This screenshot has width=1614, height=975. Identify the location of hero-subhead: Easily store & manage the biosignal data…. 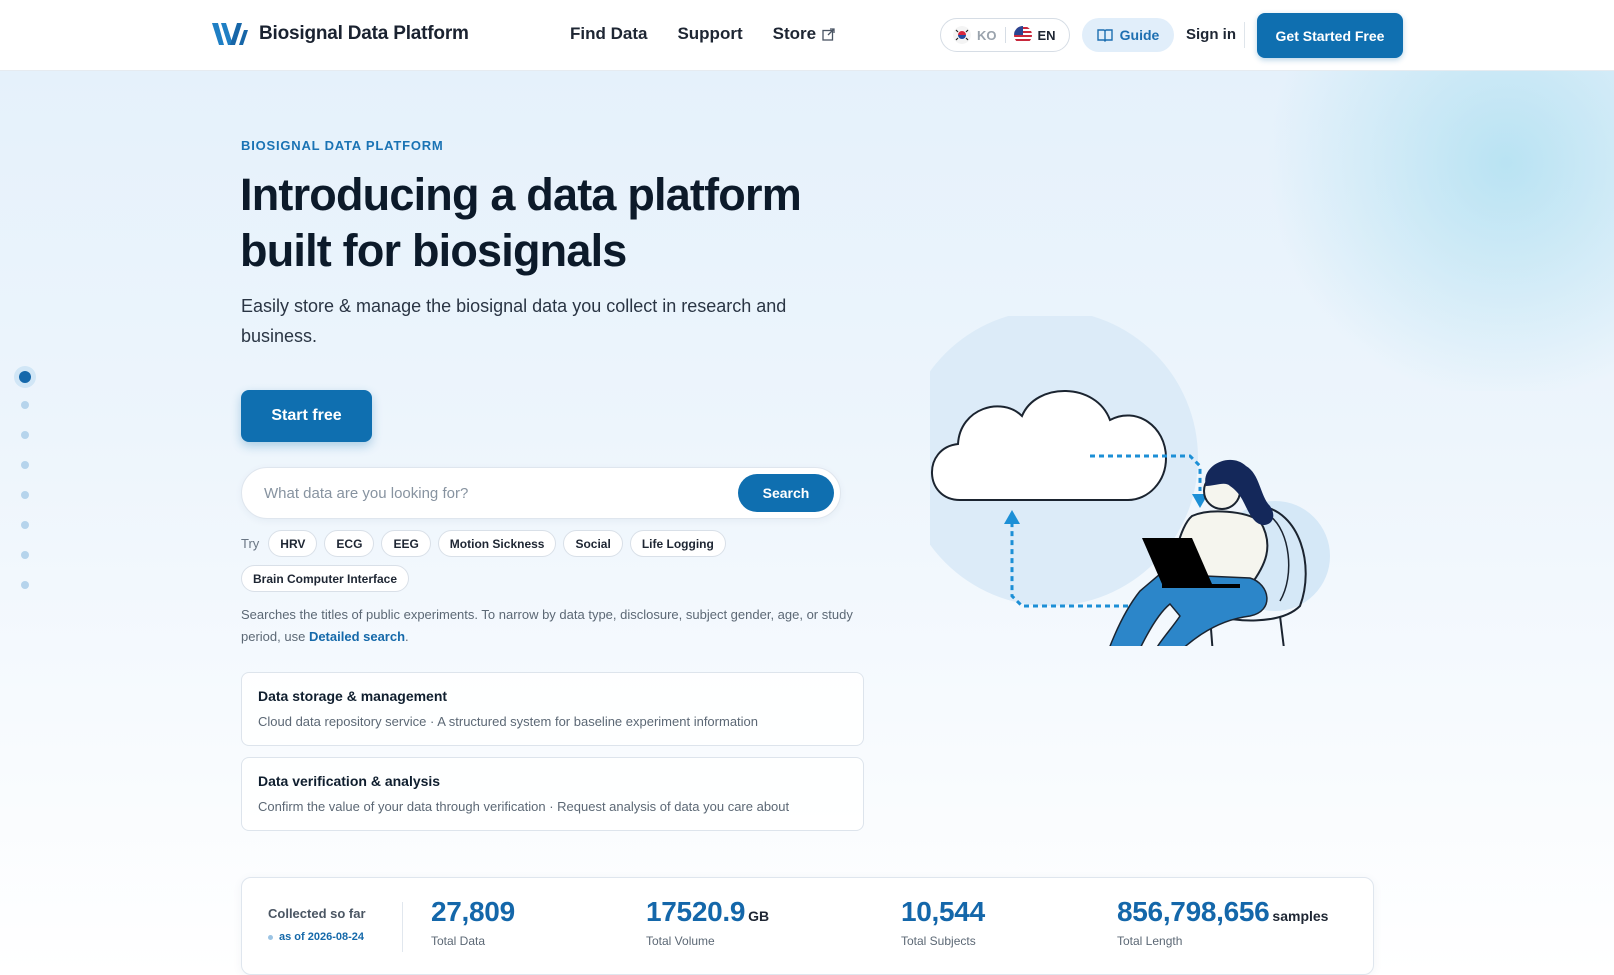
(514, 321).